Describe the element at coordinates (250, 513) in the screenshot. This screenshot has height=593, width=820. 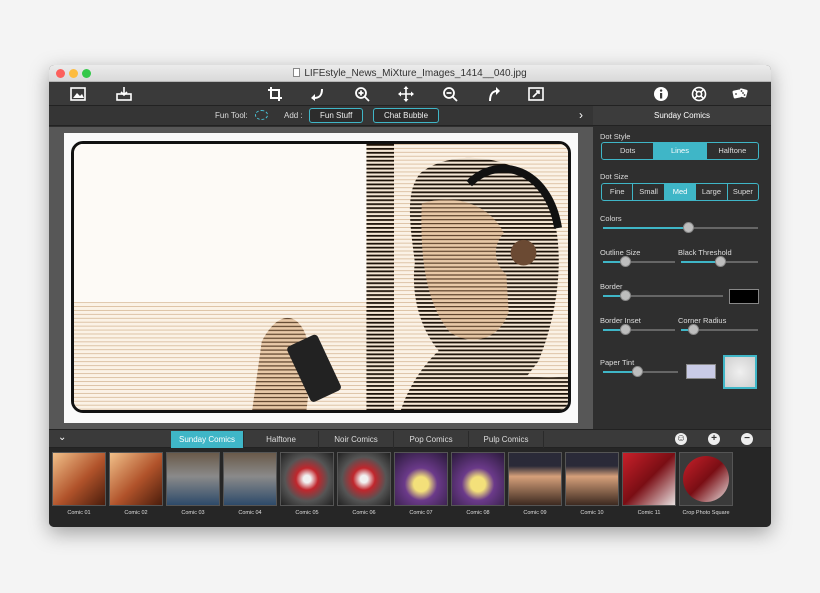
I see `thumbnail-label: Comic 04` at that location.